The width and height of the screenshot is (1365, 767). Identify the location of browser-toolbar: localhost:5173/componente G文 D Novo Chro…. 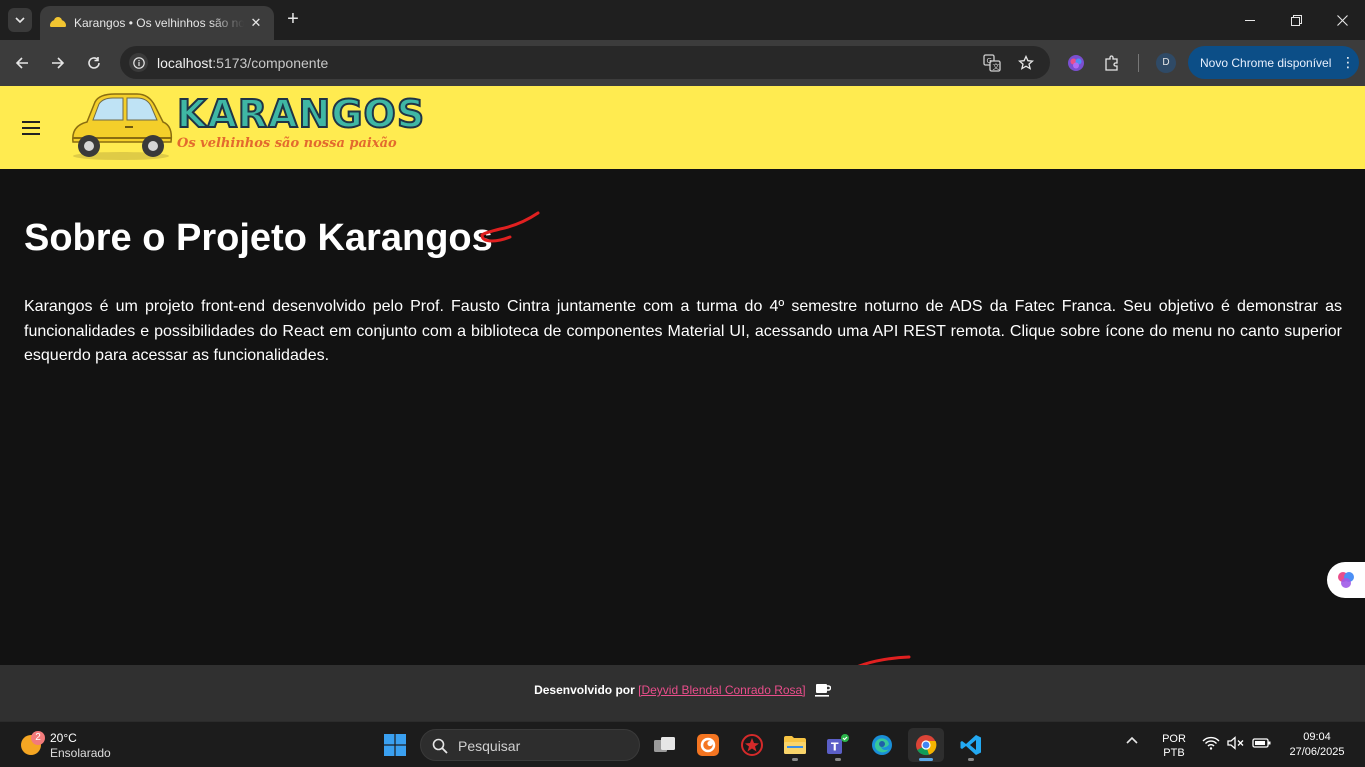
(682, 63).